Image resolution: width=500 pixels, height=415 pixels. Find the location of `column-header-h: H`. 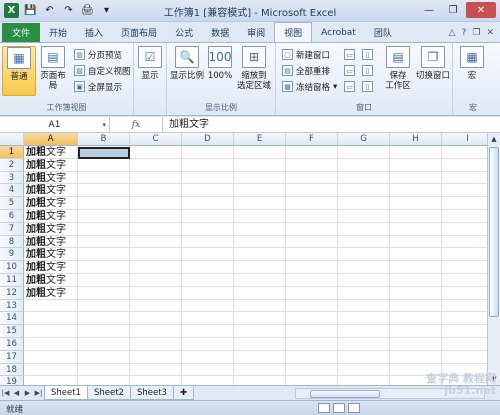

column-header-h: H is located at coordinates (416, 139).